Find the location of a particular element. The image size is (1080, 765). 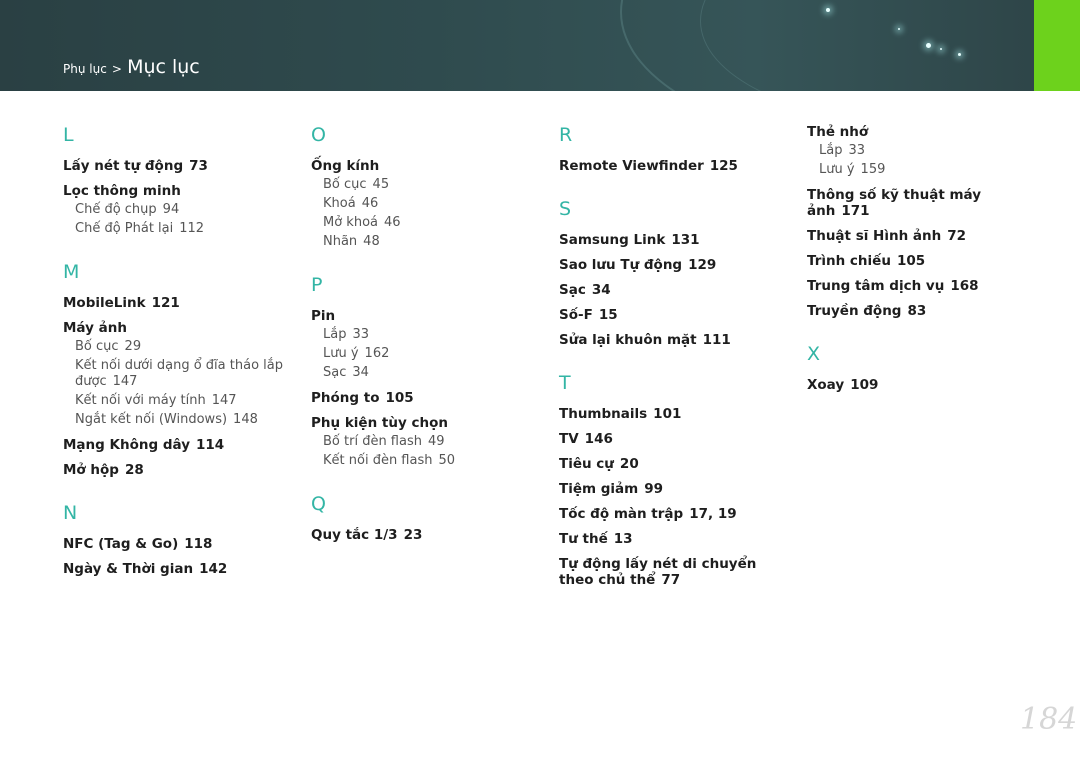

sub-entry-page-link: 34 is located at coordinates (360, 372).